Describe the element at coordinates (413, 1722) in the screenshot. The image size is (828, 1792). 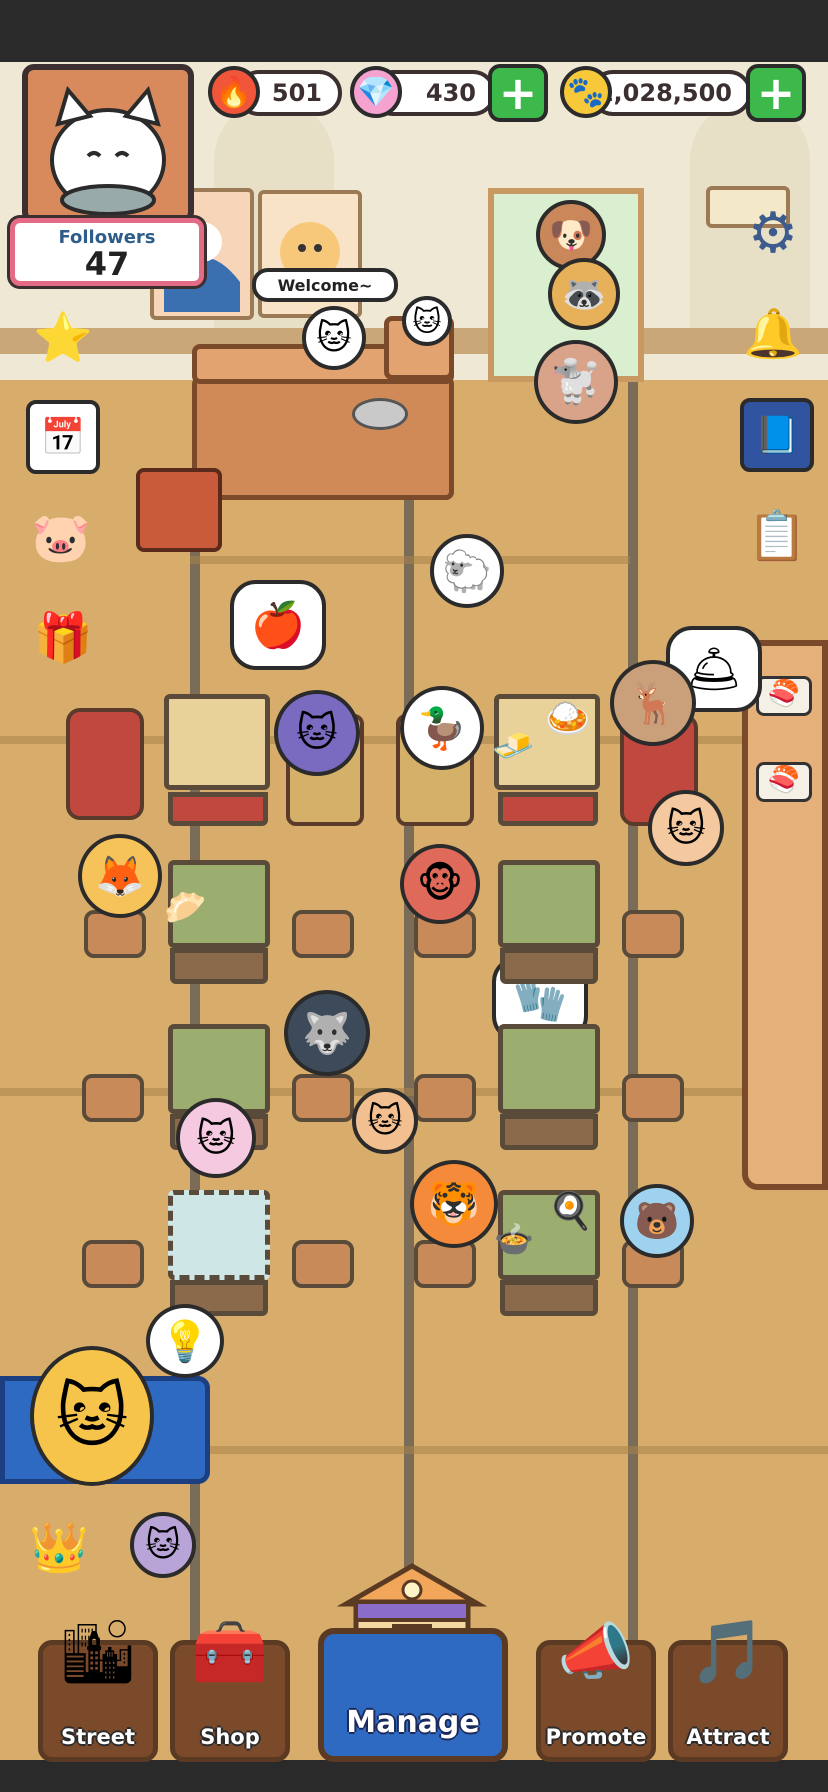
I see `manage-label: Manage` at that location.